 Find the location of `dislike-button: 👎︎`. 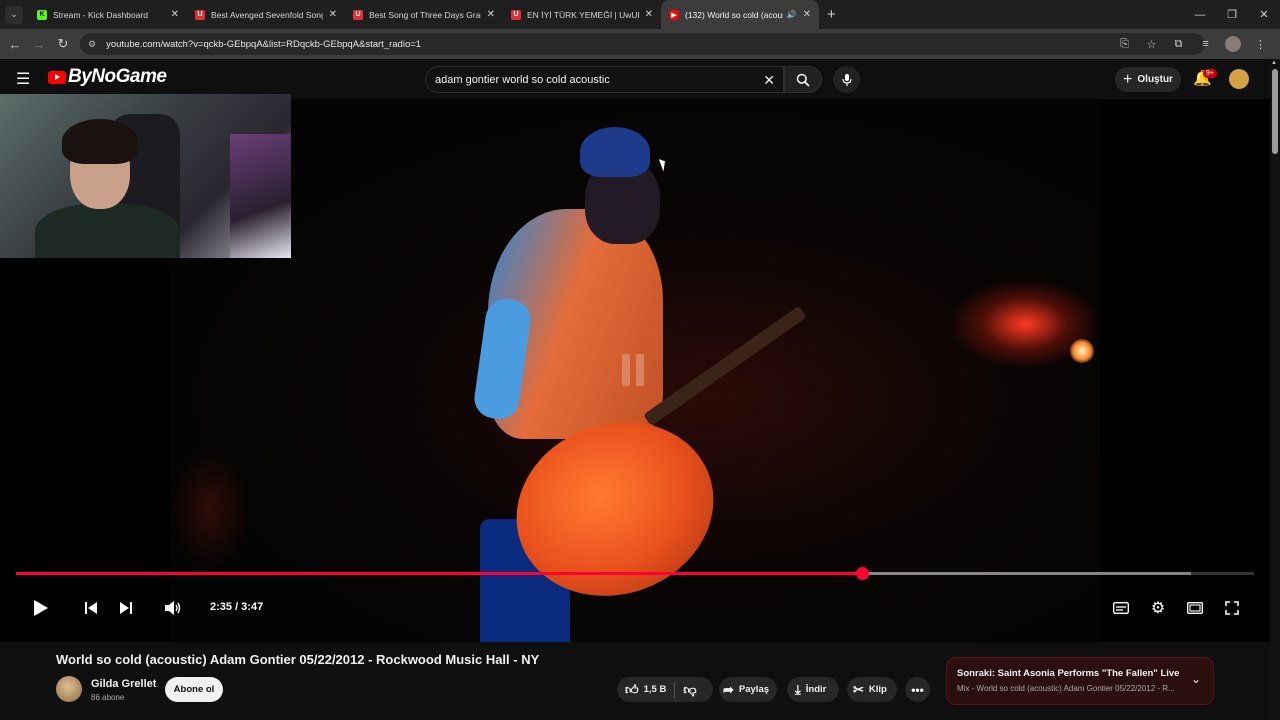

dislike-button: 👎︎ is located at coordinates (689, 690).